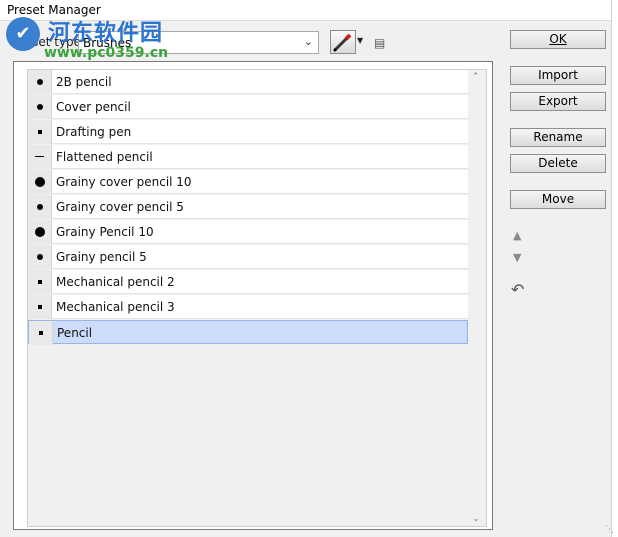 This screenshot has height=537, width=618. I want to click on preset-type-select: Brushes ⌄, so click(198, 42).